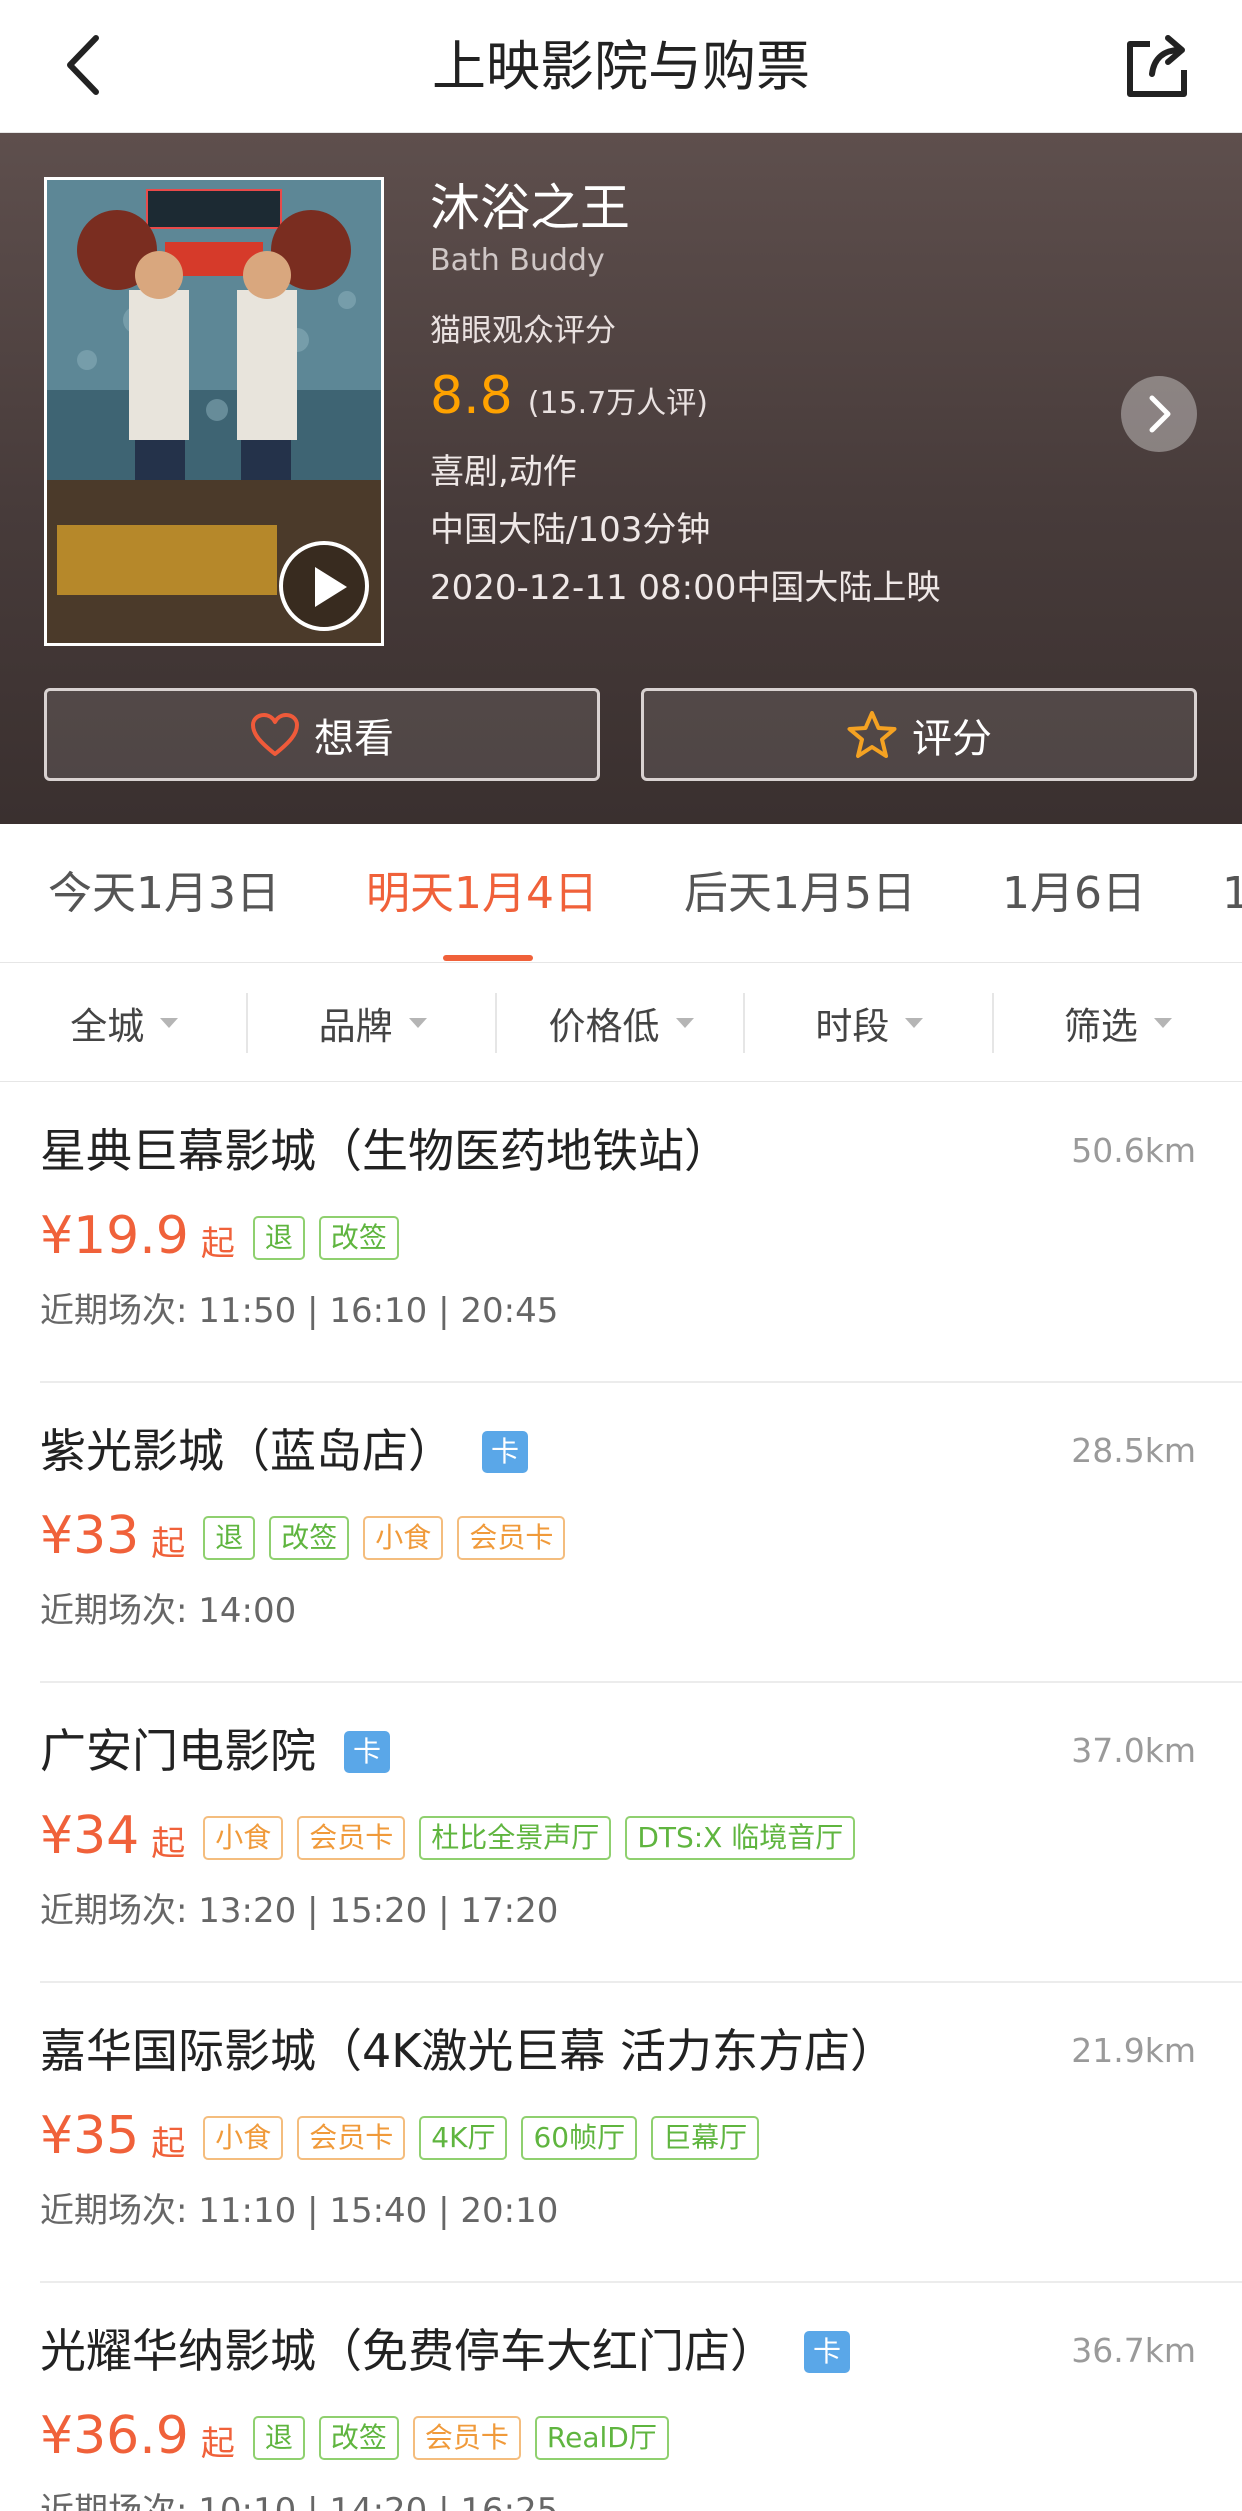  What do you see at coordinates (114, 2436) in the screenshot?
I see `cinema-price: ¥36.9` at bounding box center [114, 2436].